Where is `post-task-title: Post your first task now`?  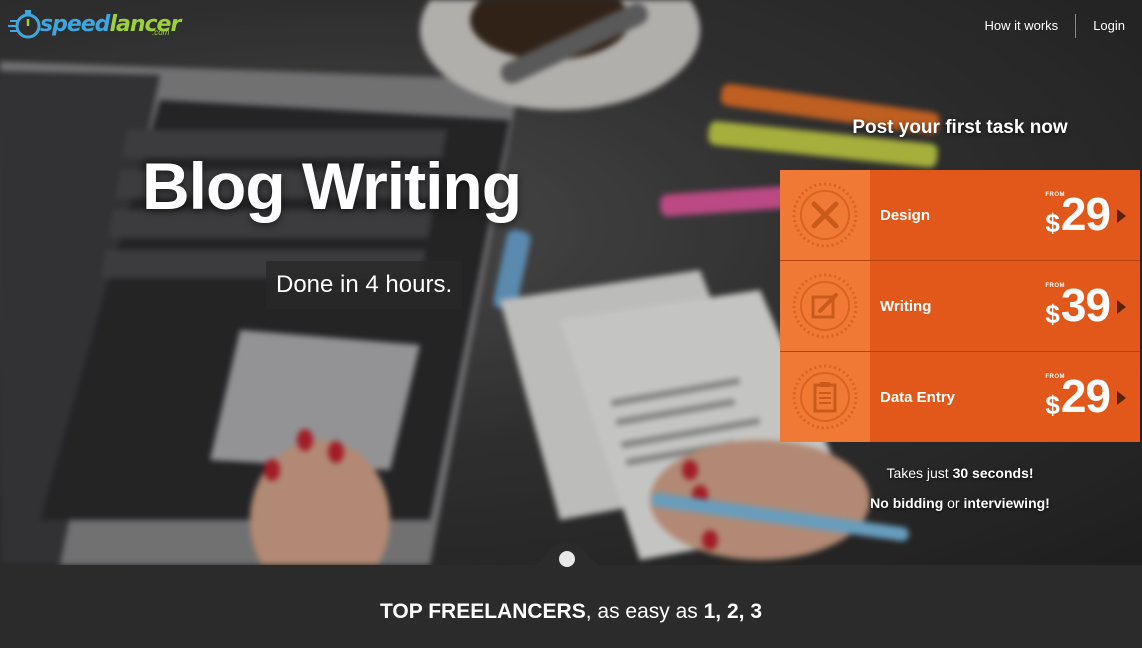
post-task-title: Post your first task now is located at coordinates (960, 127).